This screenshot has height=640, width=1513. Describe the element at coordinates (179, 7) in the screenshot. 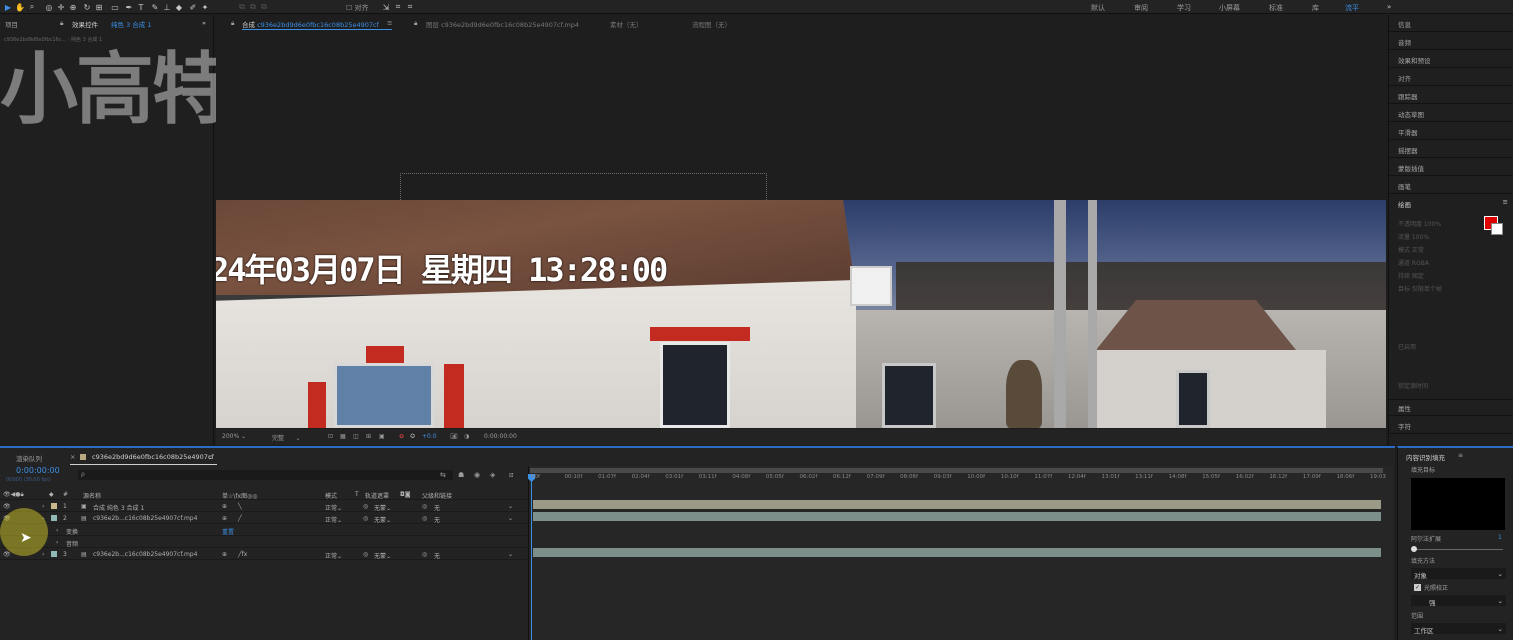

I see `eraser-tool-icon: ◆` at that location.